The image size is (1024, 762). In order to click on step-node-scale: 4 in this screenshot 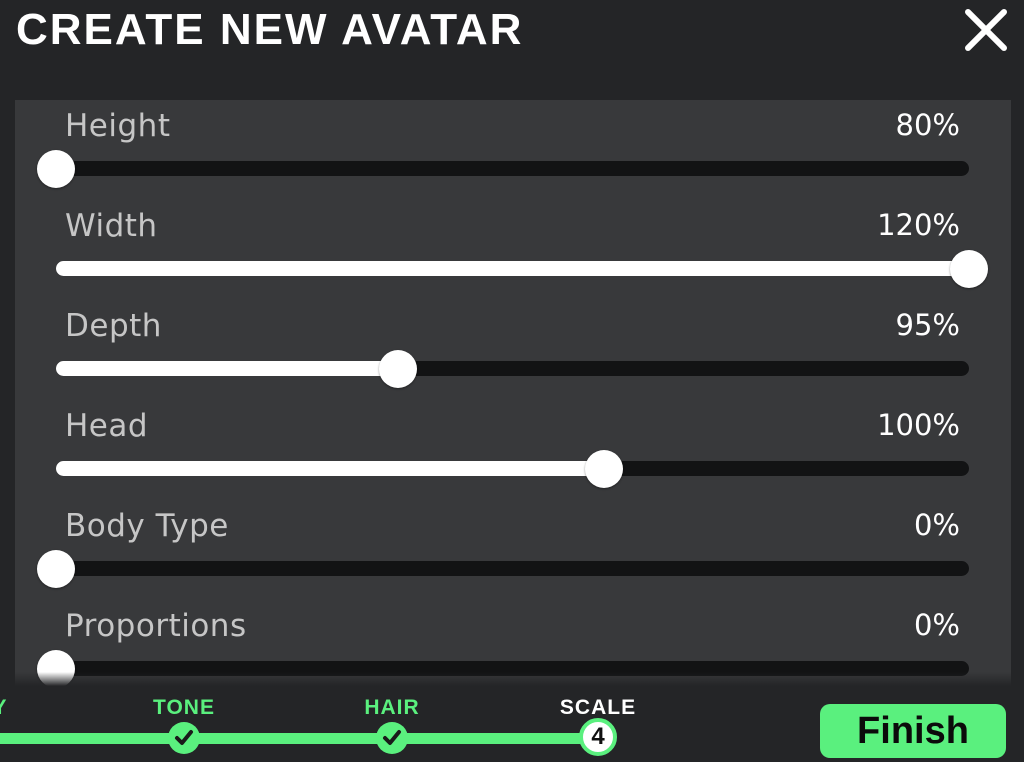, I will do `click(598, 737)`.